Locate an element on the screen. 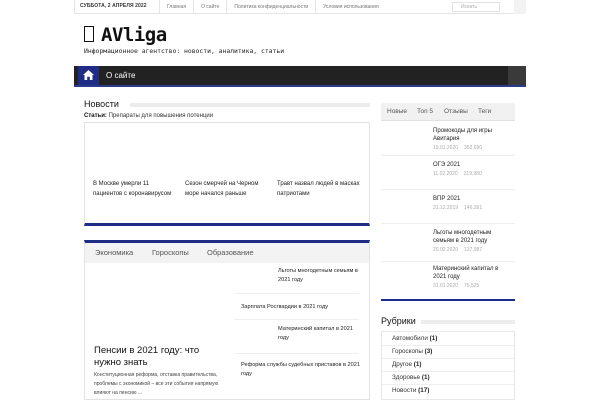 The image size is (600, 400). tab-reviews: Отзывы is located at coordinates (456, 111).